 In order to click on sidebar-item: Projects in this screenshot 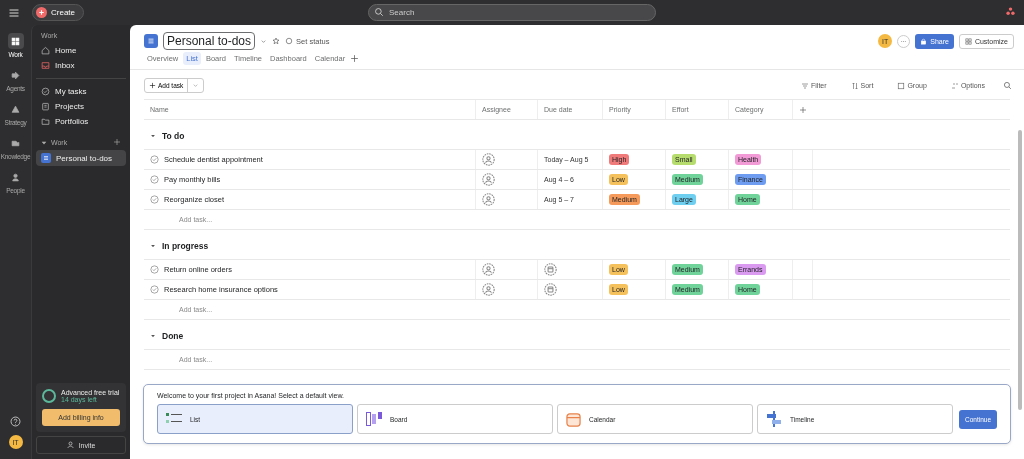, I will do `click(81, 106)`.